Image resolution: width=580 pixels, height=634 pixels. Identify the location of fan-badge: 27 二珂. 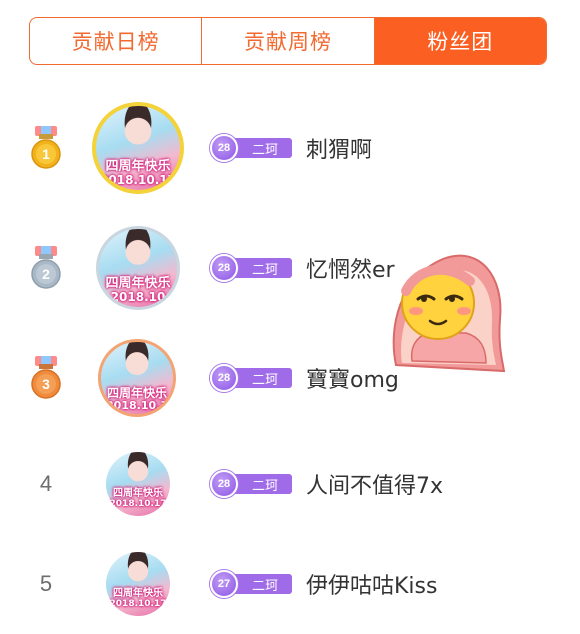
(251, 584).